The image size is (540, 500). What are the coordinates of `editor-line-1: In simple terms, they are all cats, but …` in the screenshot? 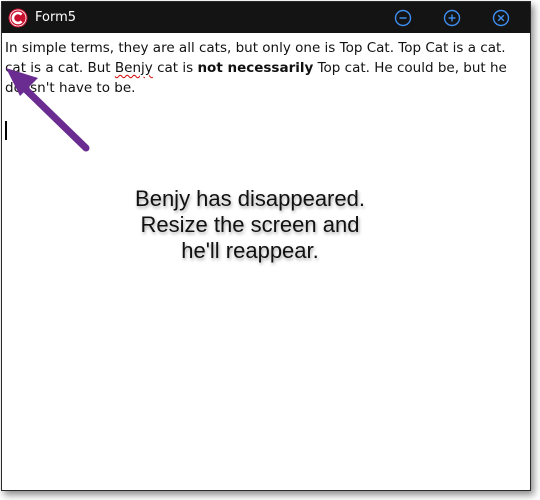 It's located at (255, 48).